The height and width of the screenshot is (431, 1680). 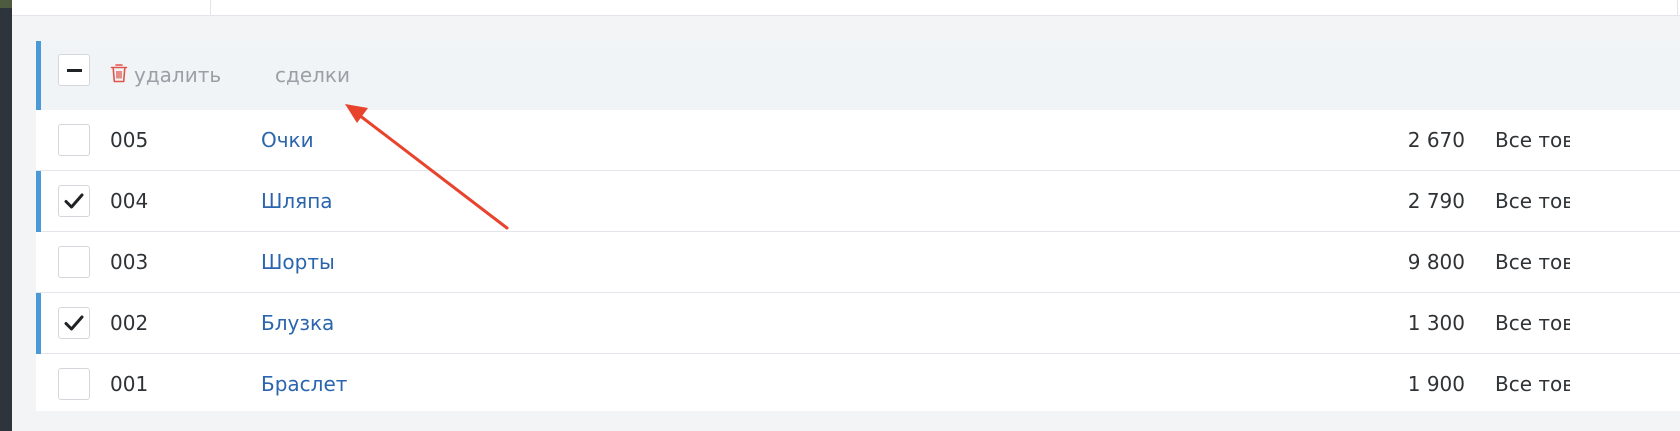 What do you see at coordinates (312, 75) in the screenshot?
I see `deals-button: сделки` at bounding box center [312, 75].